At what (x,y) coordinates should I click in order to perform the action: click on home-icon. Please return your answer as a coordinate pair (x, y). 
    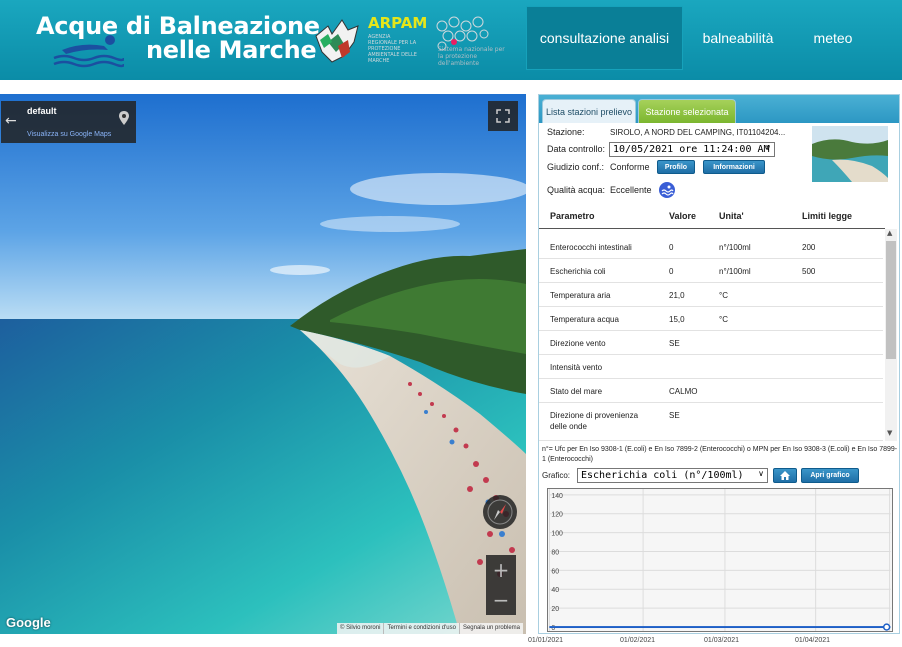
    Looking at the image, I should click on (785, 475).